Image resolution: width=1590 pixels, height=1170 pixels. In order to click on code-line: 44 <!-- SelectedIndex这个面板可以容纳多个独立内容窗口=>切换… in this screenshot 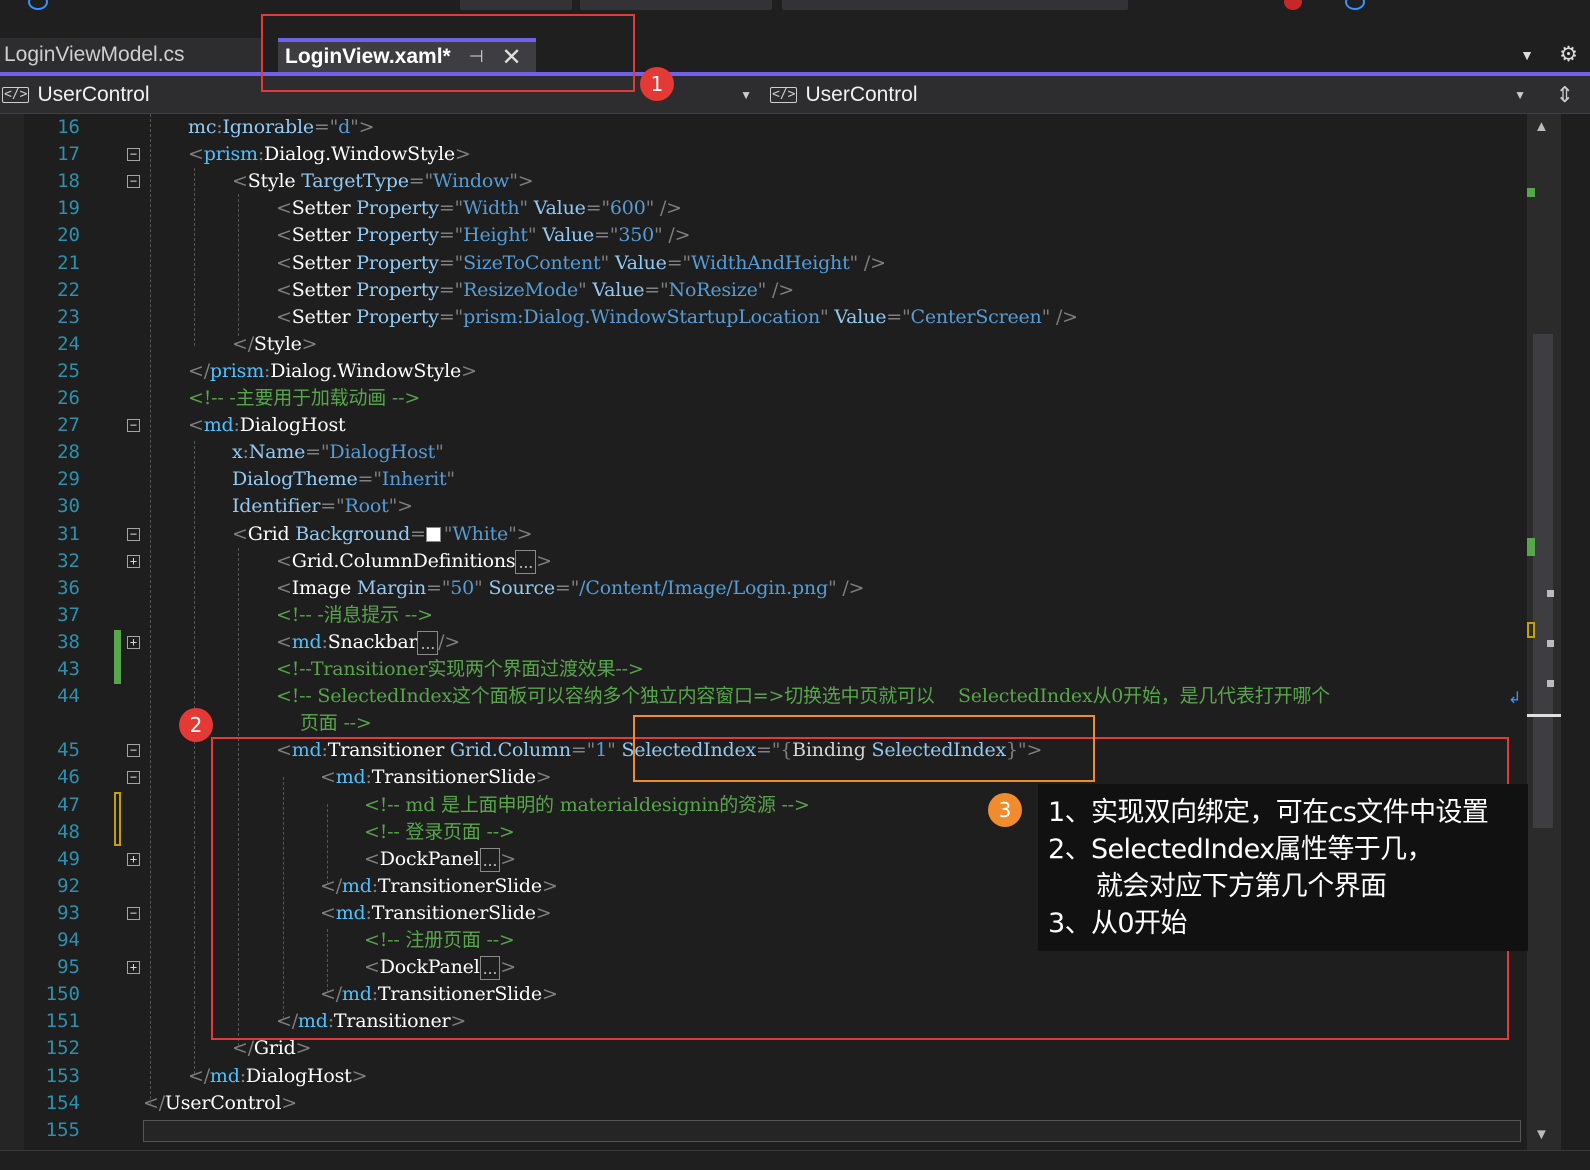, I will do `click(763, 696)`.